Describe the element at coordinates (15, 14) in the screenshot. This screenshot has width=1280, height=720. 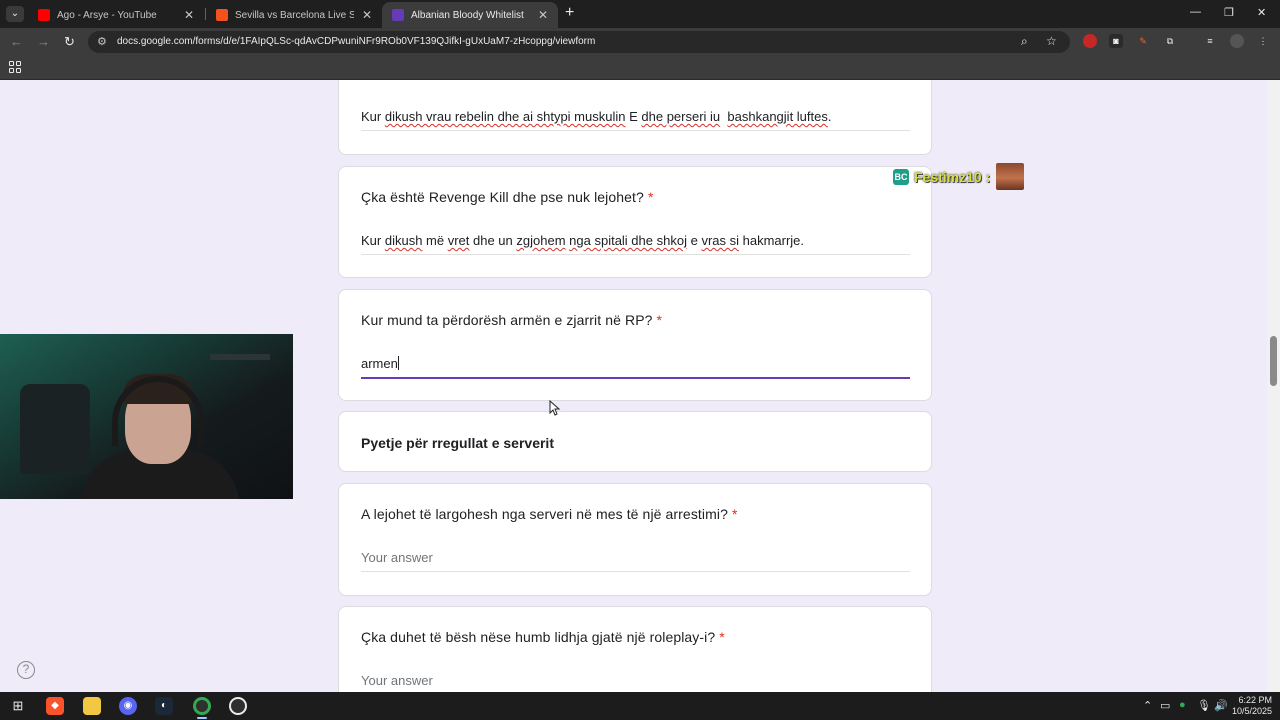
I see `tab-search-button: ⌄` at that location.